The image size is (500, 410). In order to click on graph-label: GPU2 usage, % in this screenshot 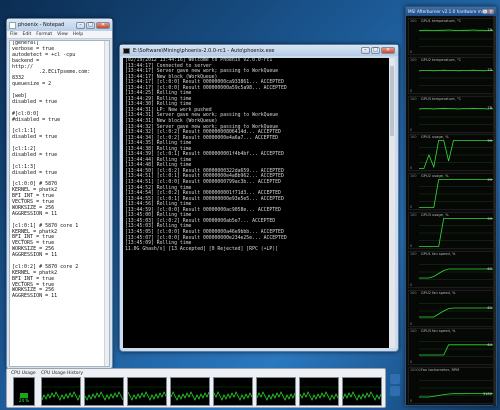, I will do `click(435, 176)`.